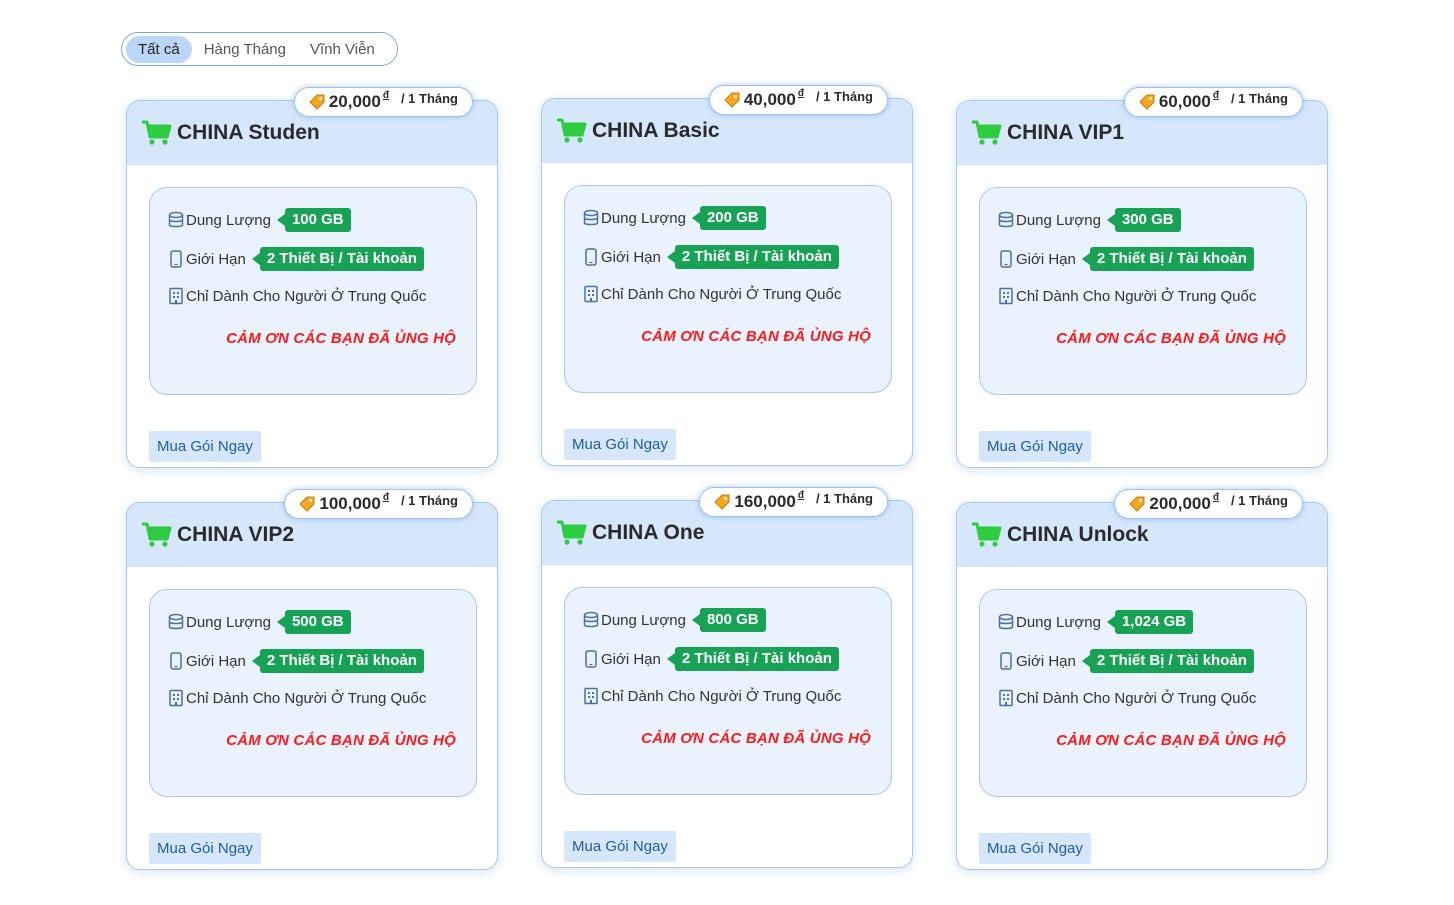  I want to click on feature-storage: Dung Lượng 500 GB, so click(259, 622).